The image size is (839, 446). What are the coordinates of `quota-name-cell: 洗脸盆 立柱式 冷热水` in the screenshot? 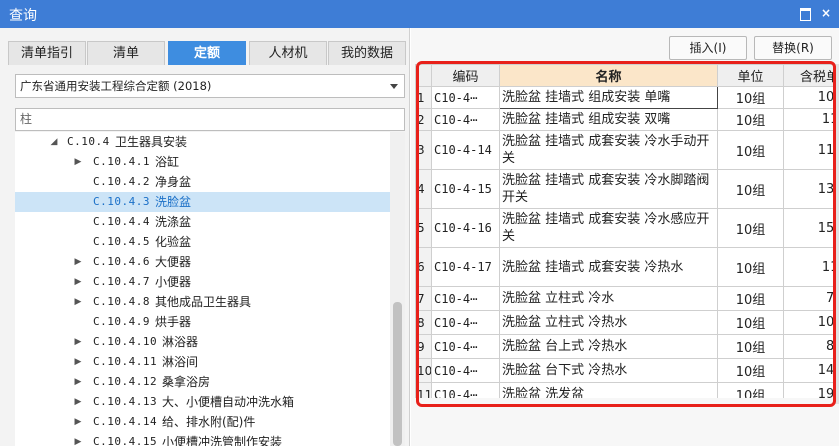 It's located at (608, 322).